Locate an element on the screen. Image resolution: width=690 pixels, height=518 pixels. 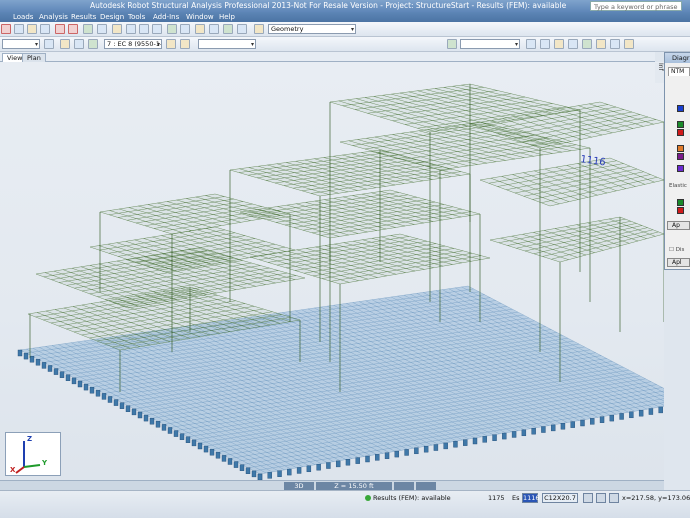
diagrams-dialog: Diagrams NTM Elastic Ap ☐ Dis Apl is located at coordinates (677, 161).